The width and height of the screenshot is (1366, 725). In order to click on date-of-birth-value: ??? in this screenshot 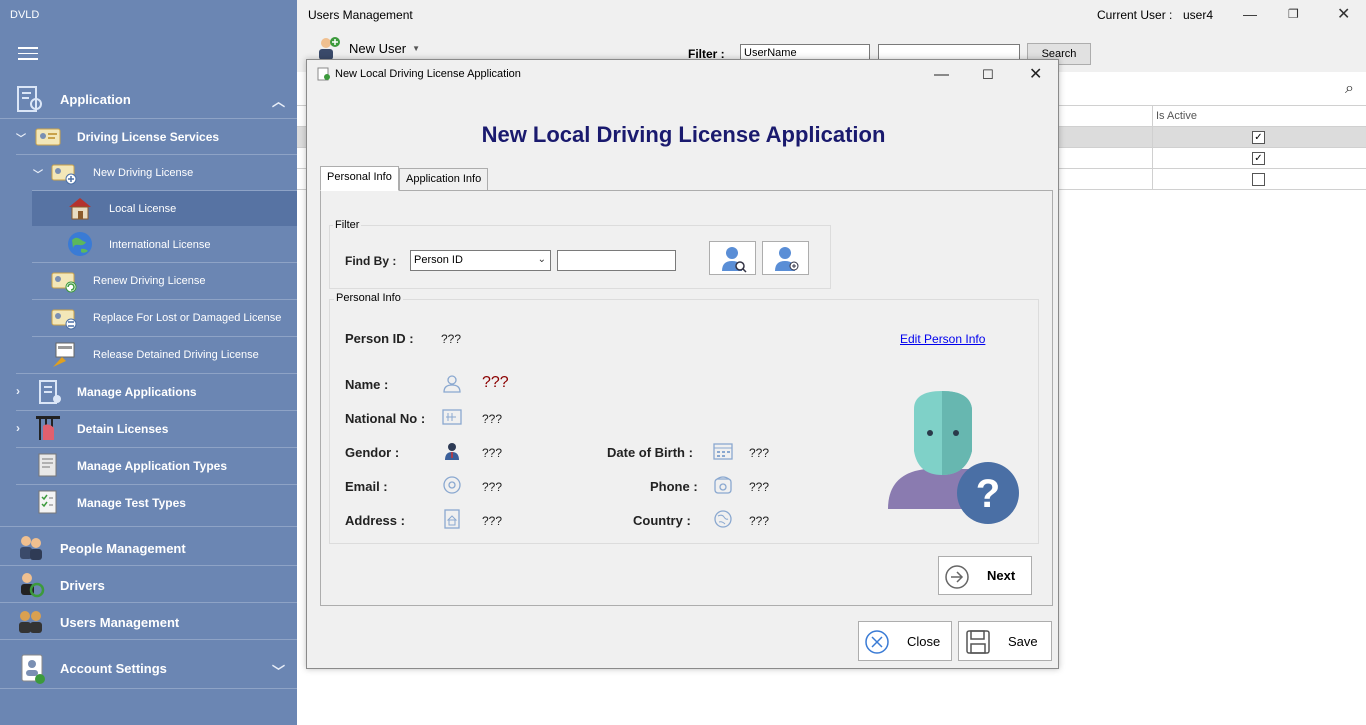, I will do `click(759, 453)`.